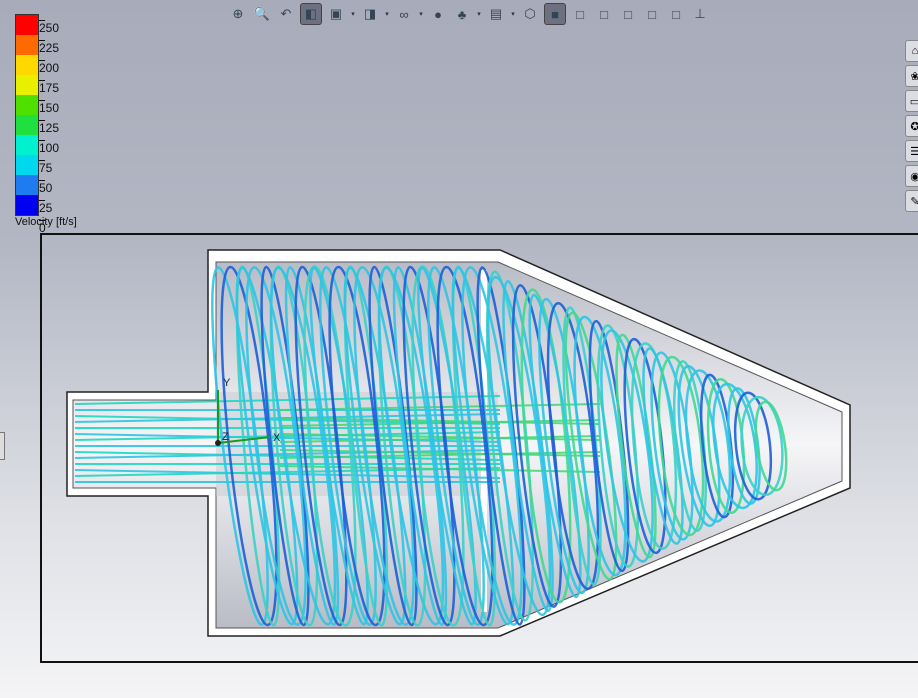 This screenshot has width=918, height=698. I want to click on triad-x-label: X, so click(277, 438).